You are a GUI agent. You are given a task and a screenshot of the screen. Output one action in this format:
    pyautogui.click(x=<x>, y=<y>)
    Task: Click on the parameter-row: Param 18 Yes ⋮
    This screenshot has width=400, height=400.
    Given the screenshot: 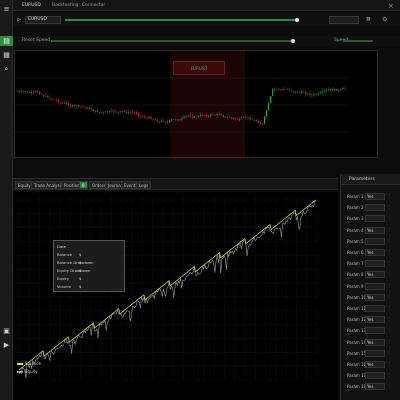 What is the action you would take?
    pyautogui.click(x=371, y=386)
    